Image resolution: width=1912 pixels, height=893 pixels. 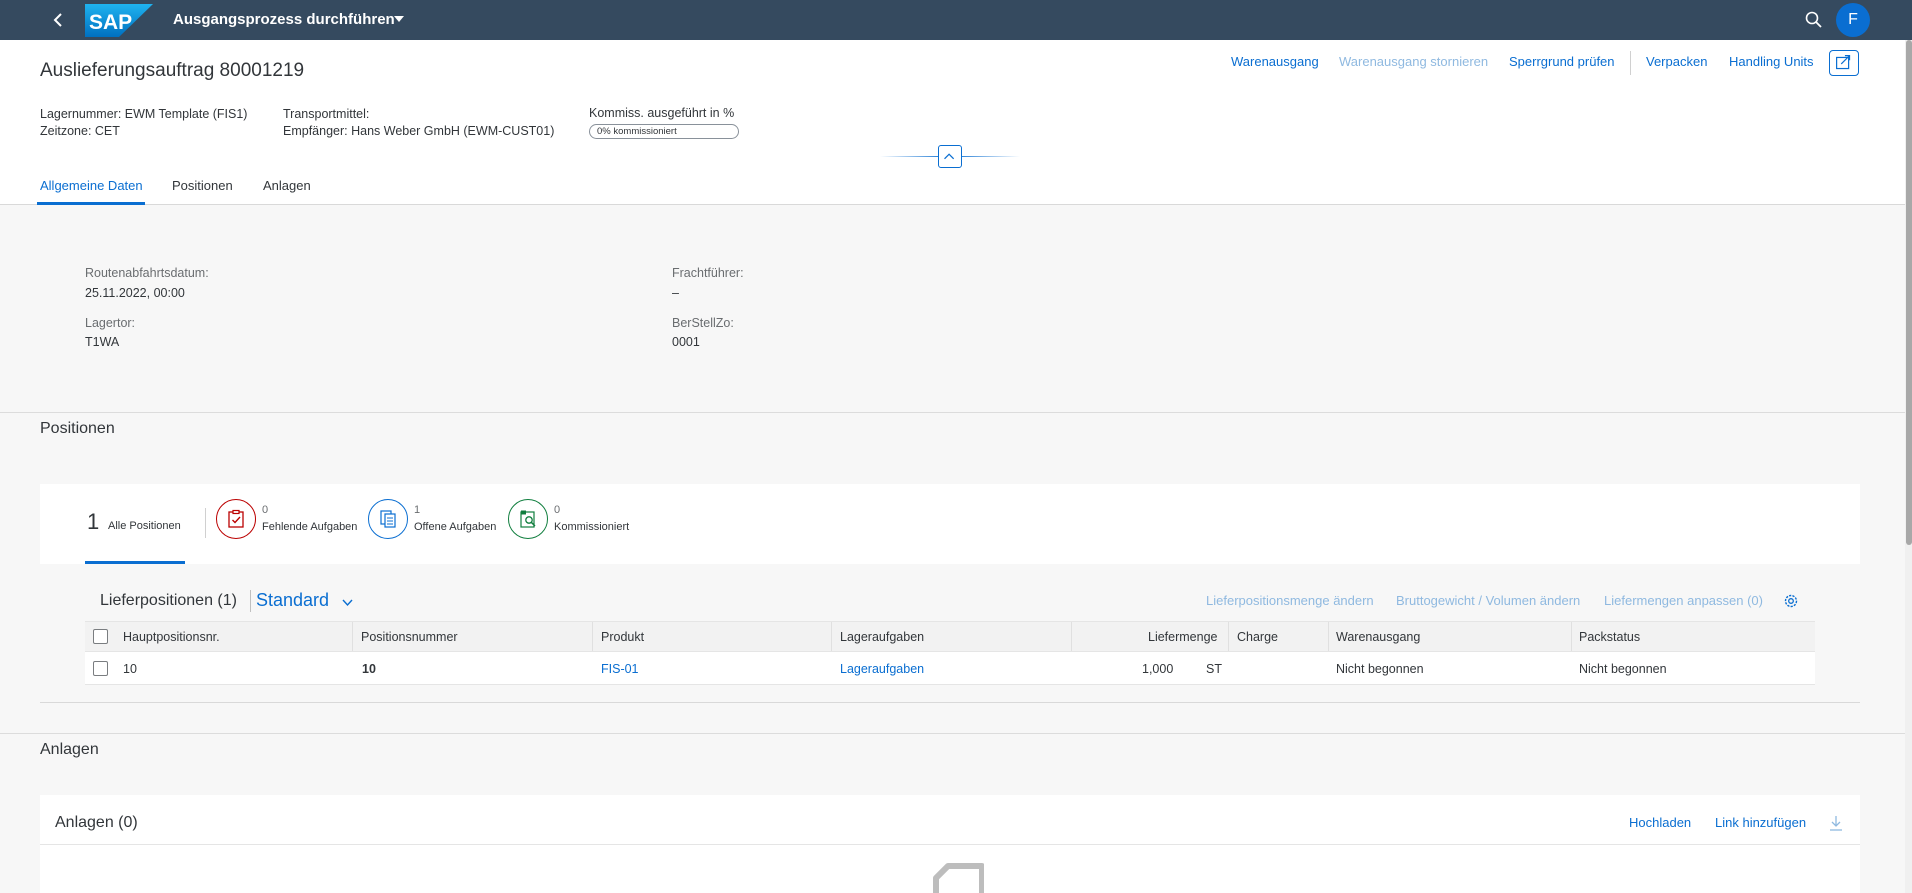 What do you see at coordinates (135, 562) in the screenshot?
I see `filter-selected-indicator` at bounding box center [135, 562].